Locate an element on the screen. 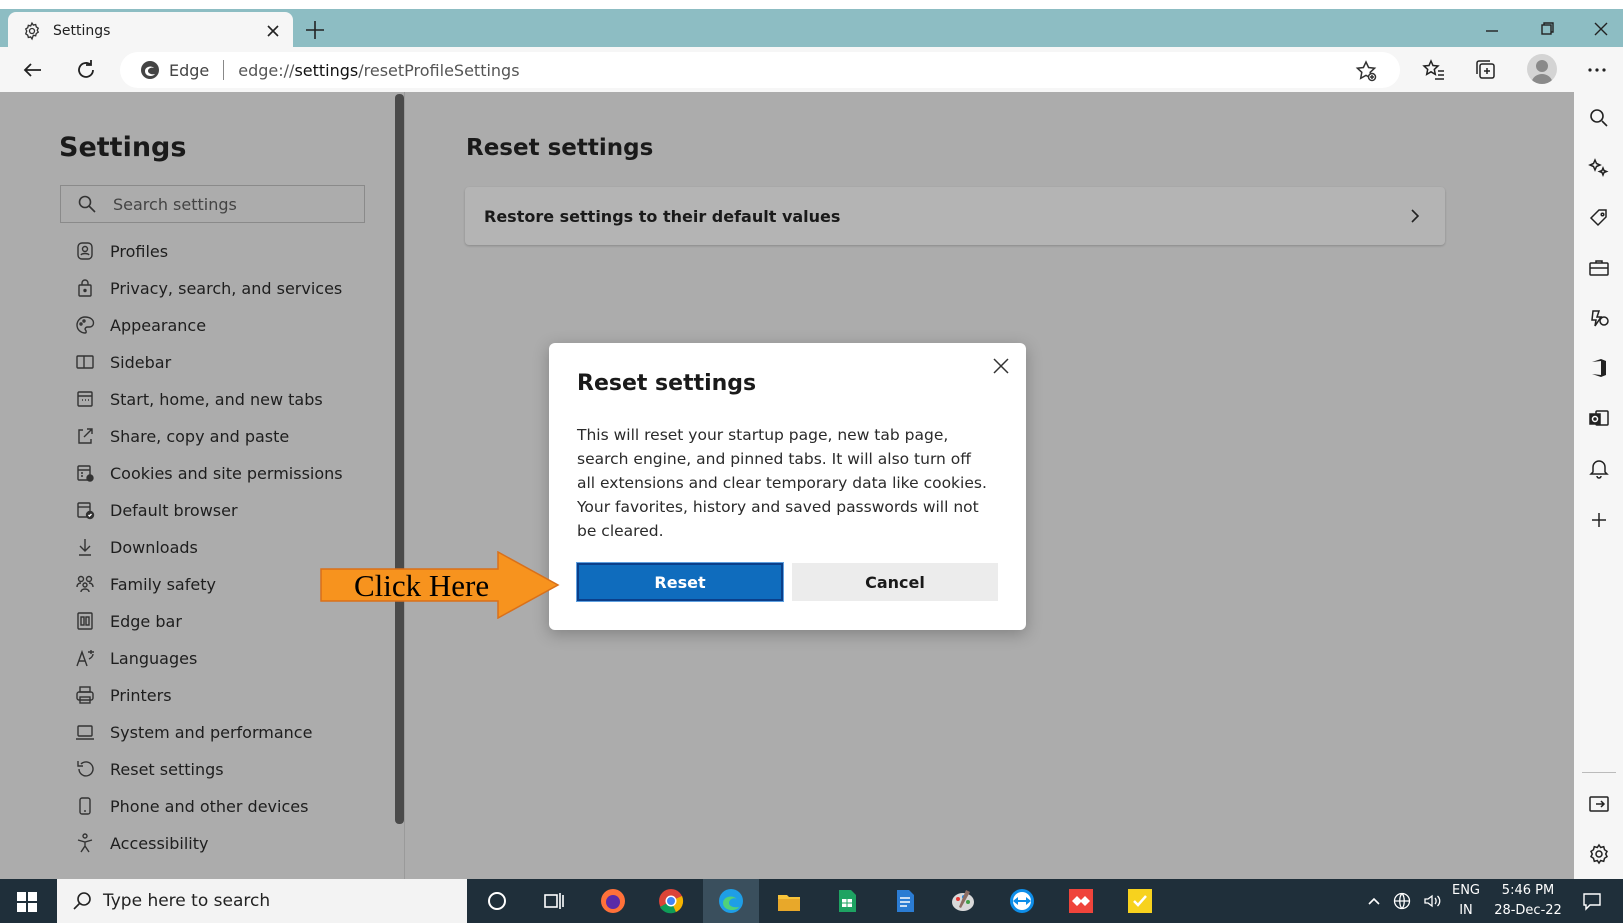  add-icon is located at coordinates (1599, 520).